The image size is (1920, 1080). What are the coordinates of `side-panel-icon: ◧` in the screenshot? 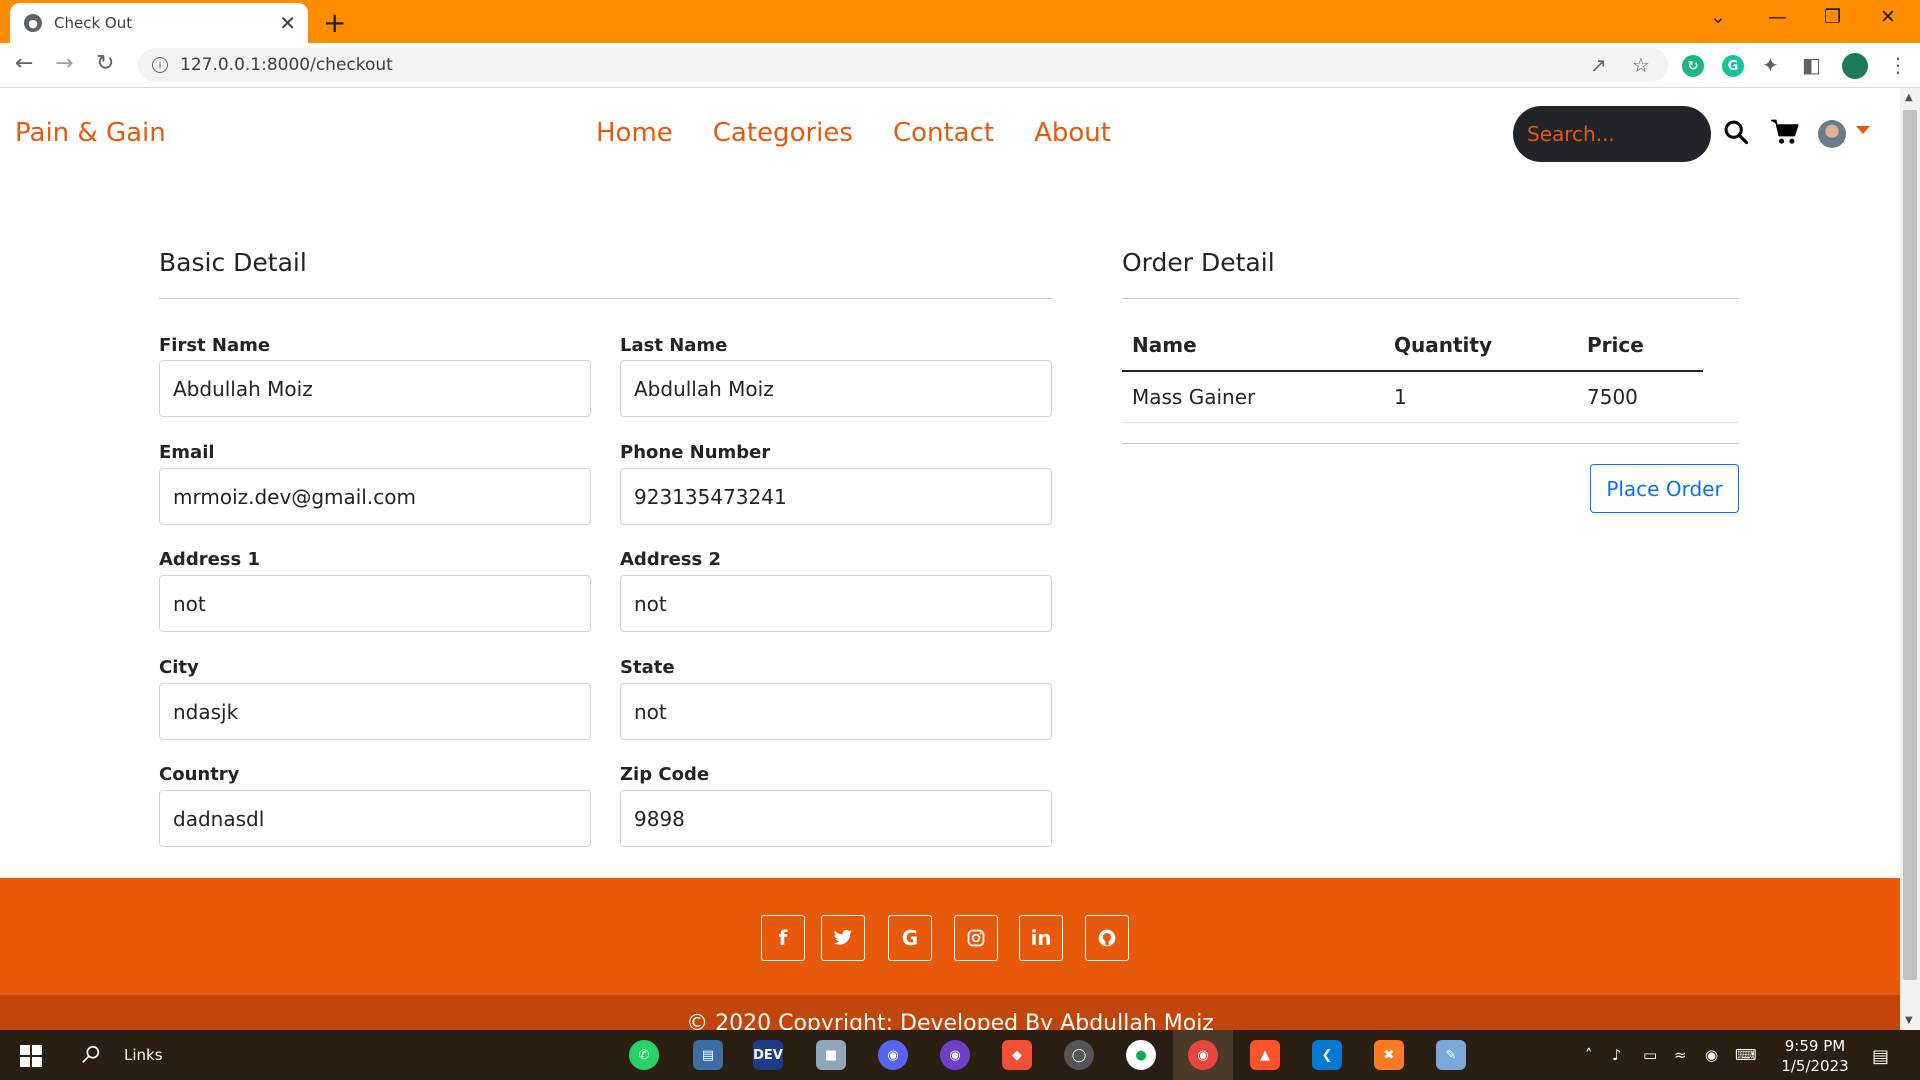 It's located at (1811, 65).